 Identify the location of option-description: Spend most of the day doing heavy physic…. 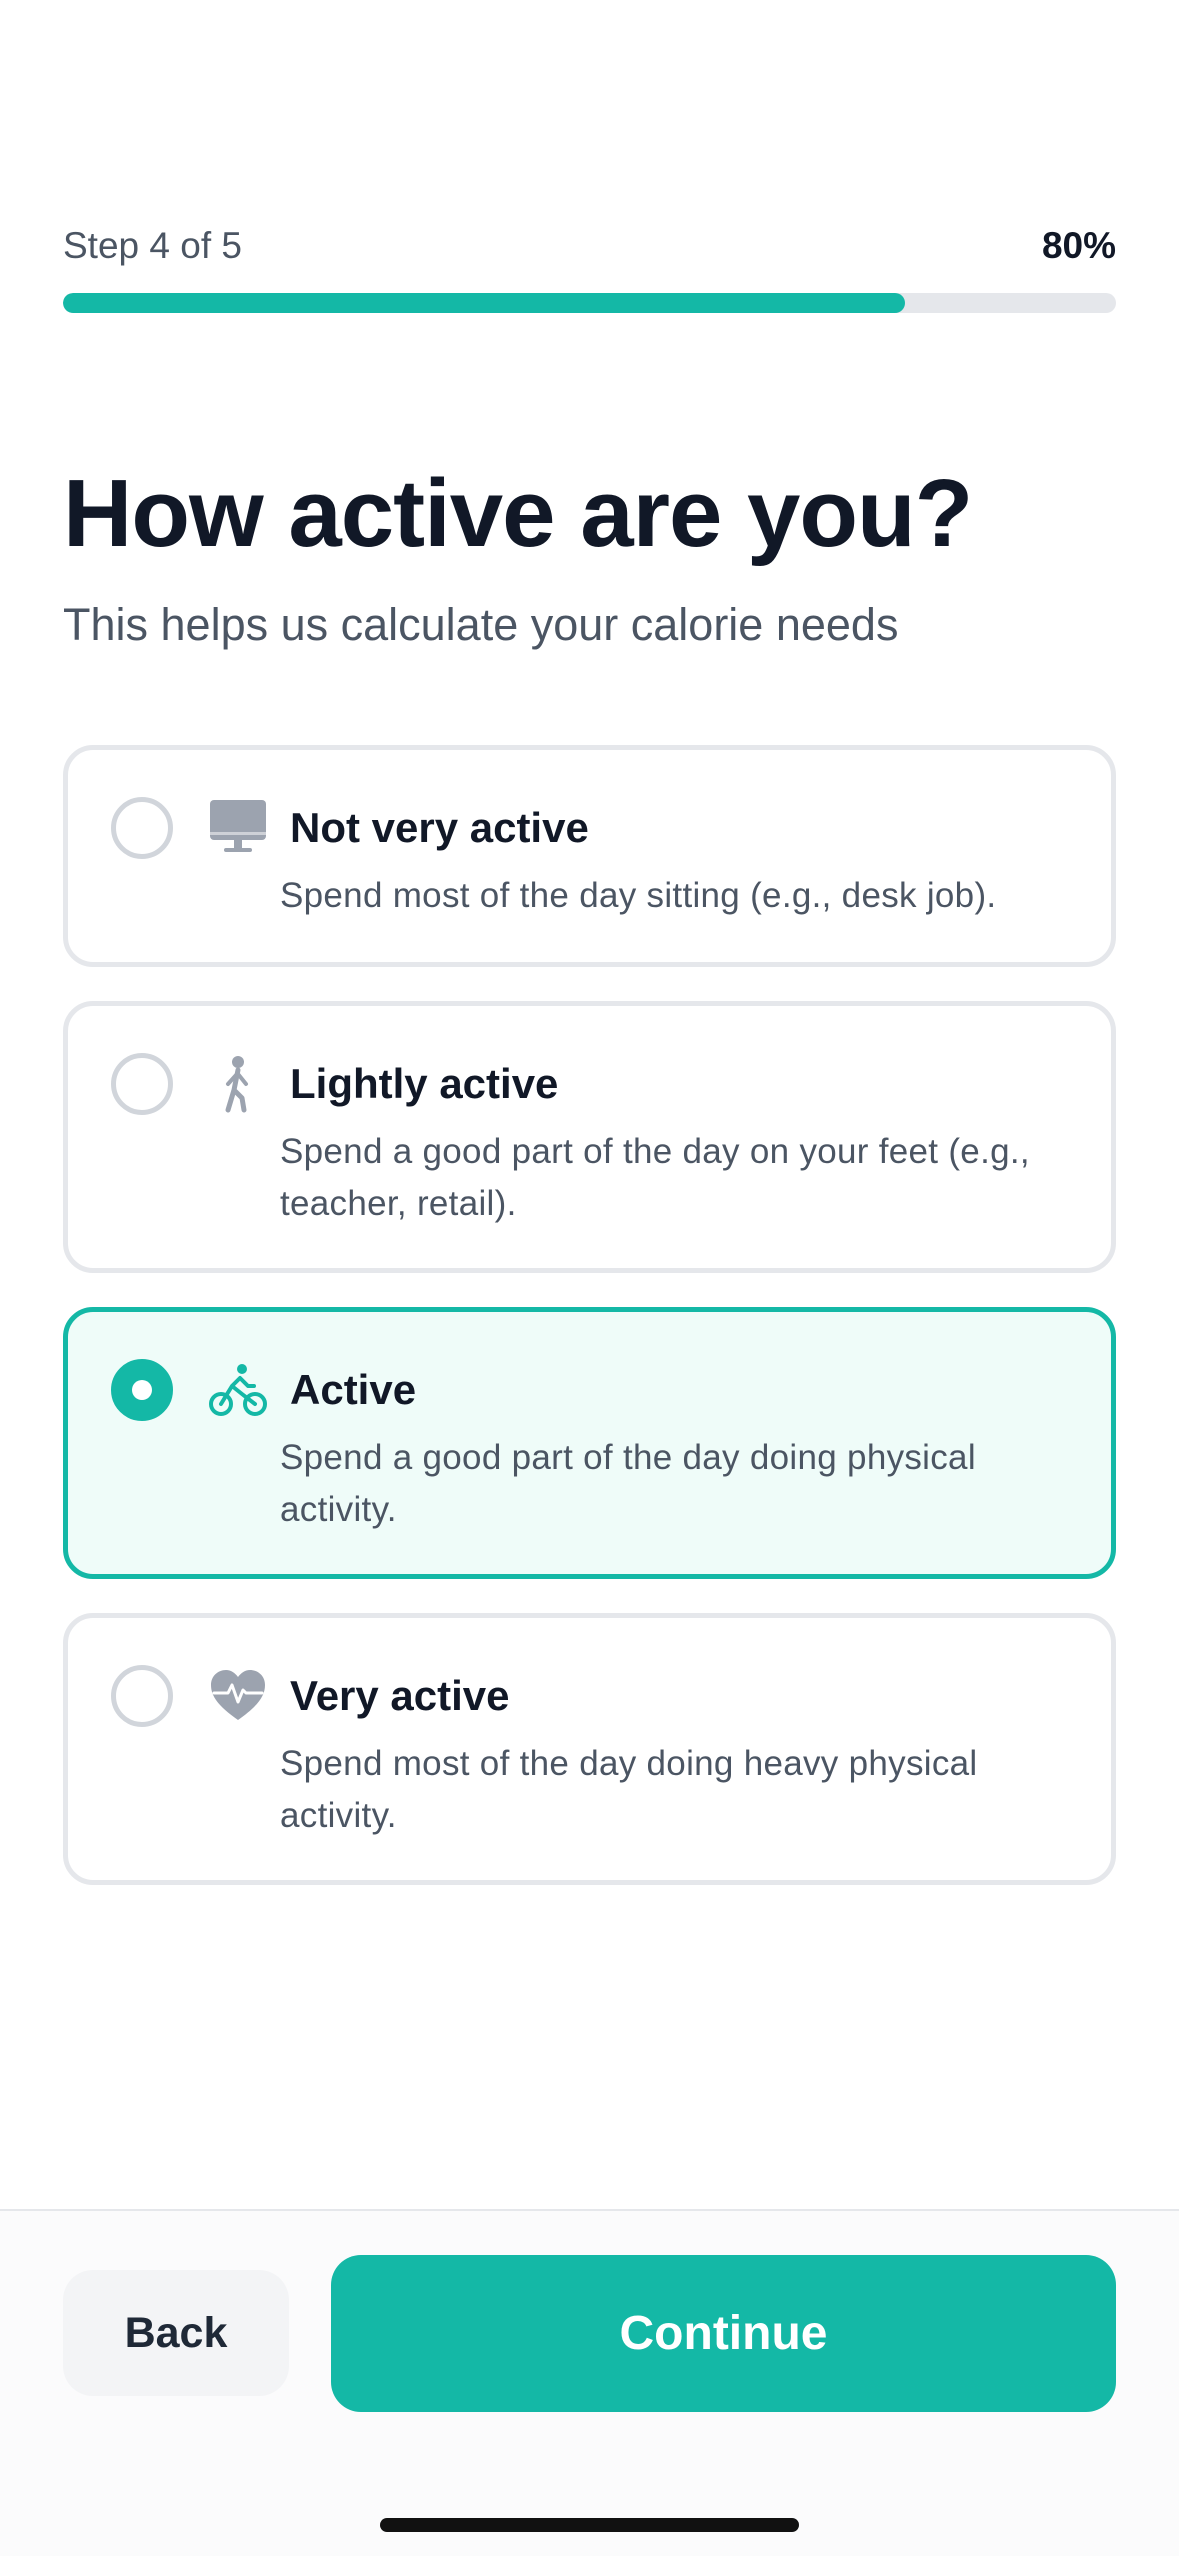
(629, 1789).